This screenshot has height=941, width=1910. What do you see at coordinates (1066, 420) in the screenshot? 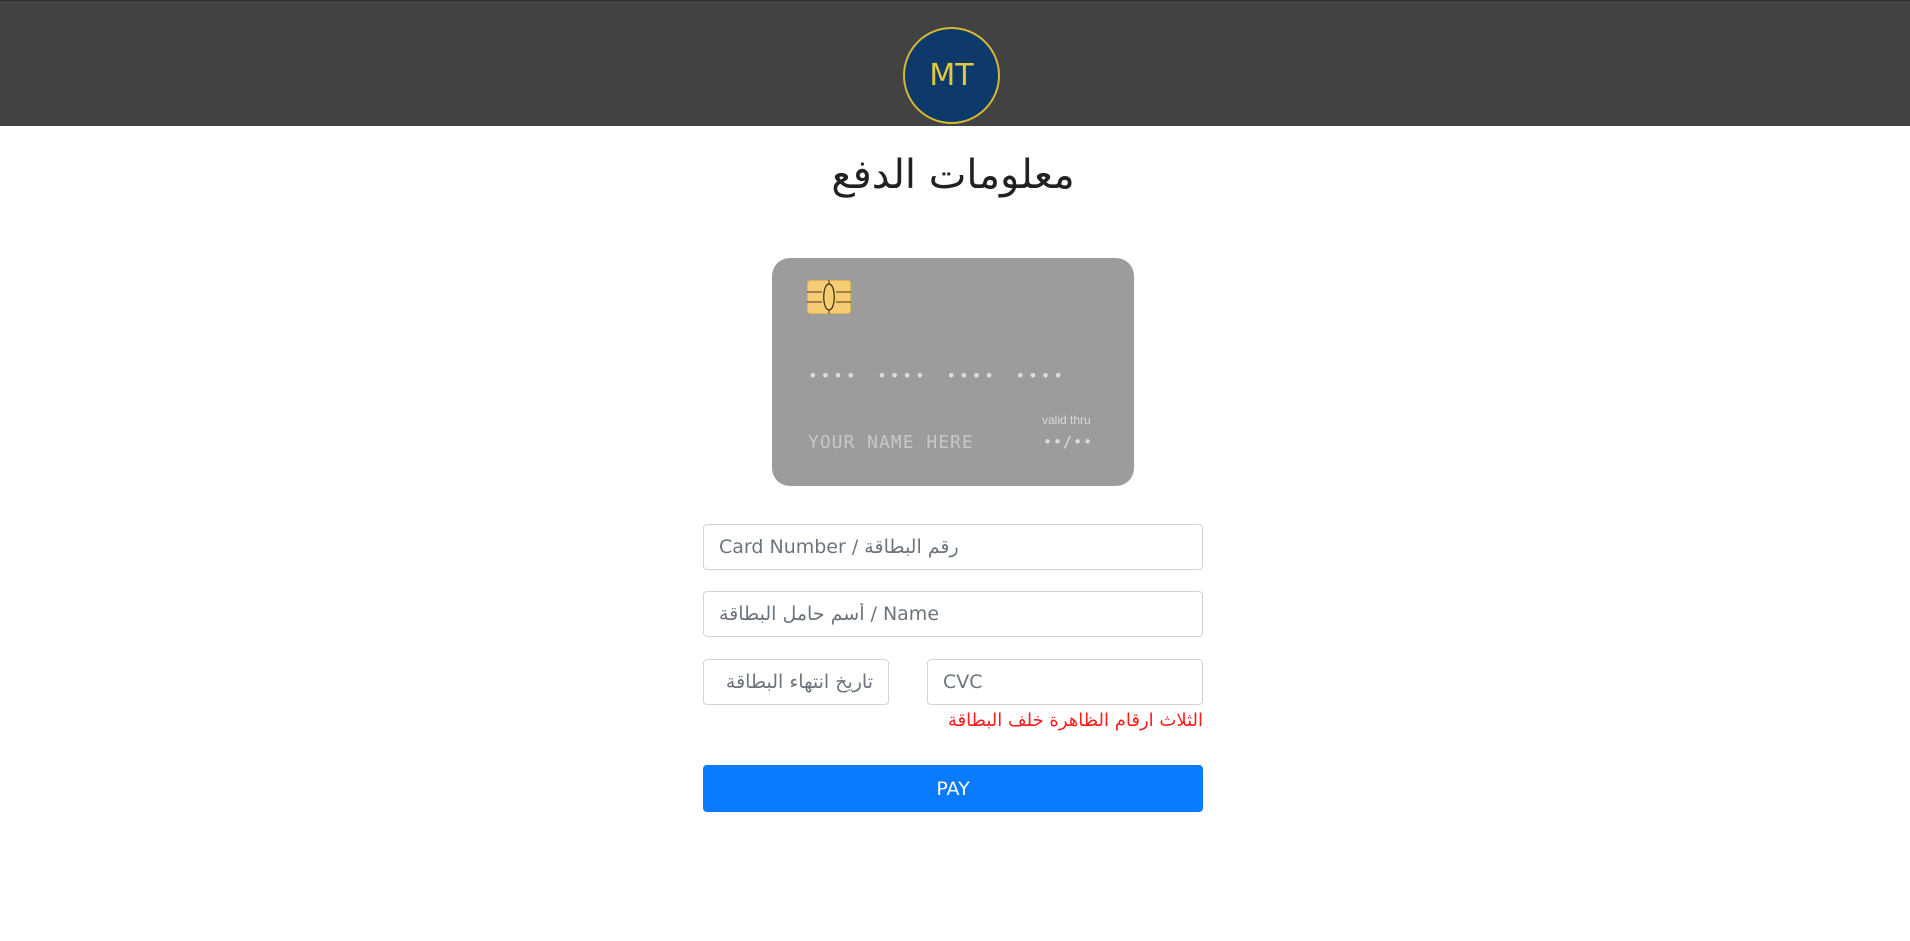
I see `valid-thru-label: valid thru` at bounding box center [1066, 420].